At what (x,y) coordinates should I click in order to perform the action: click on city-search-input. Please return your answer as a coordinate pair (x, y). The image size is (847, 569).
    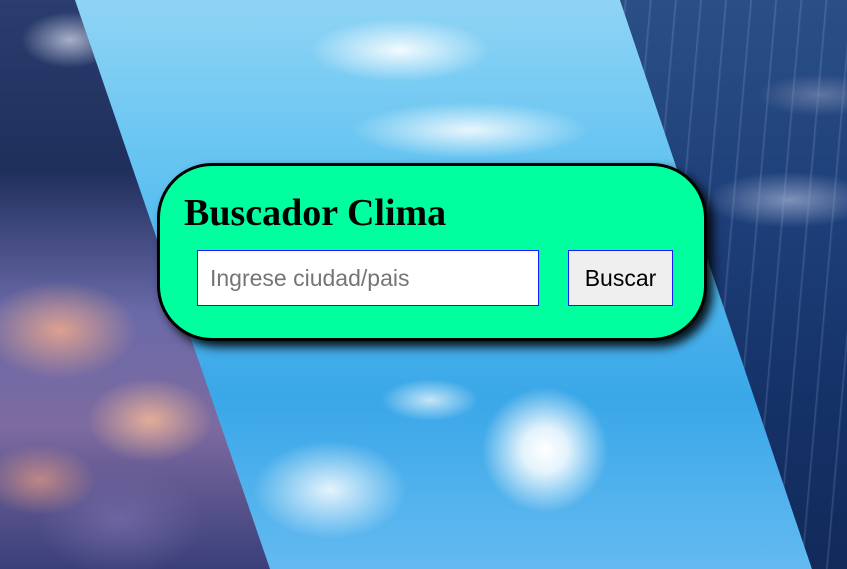
    Looking at the image, I should click on (368, 278).